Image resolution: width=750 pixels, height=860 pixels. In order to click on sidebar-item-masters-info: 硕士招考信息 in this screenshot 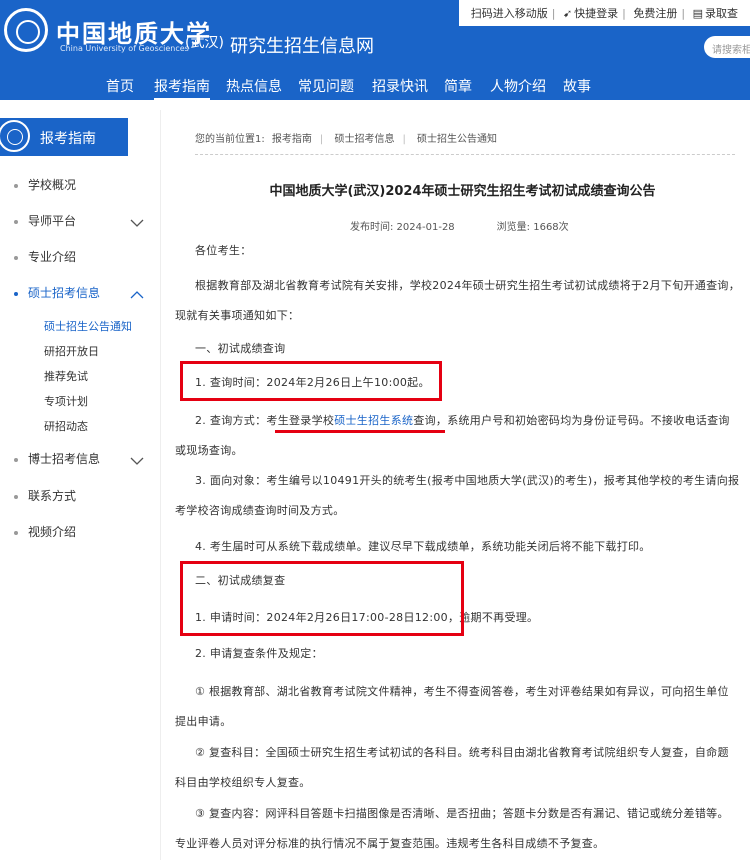, I will do `click(57, 292)`.